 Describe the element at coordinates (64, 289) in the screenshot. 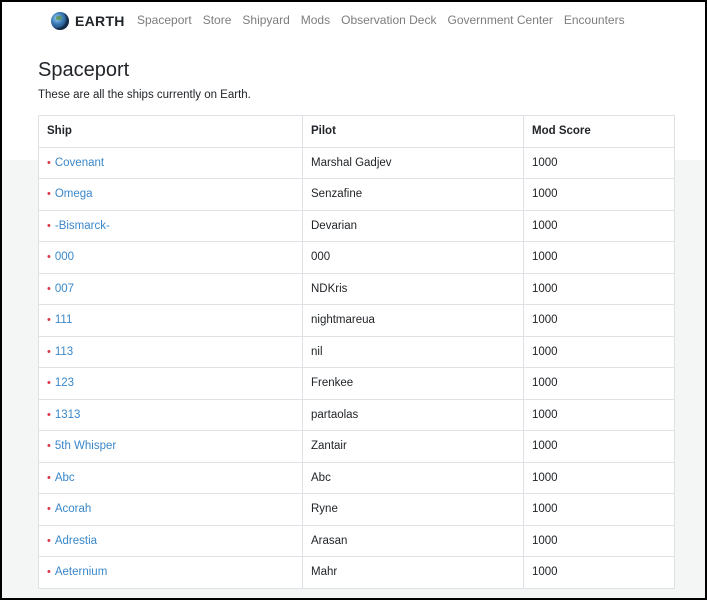

I see `ship-link: 007` at that location.